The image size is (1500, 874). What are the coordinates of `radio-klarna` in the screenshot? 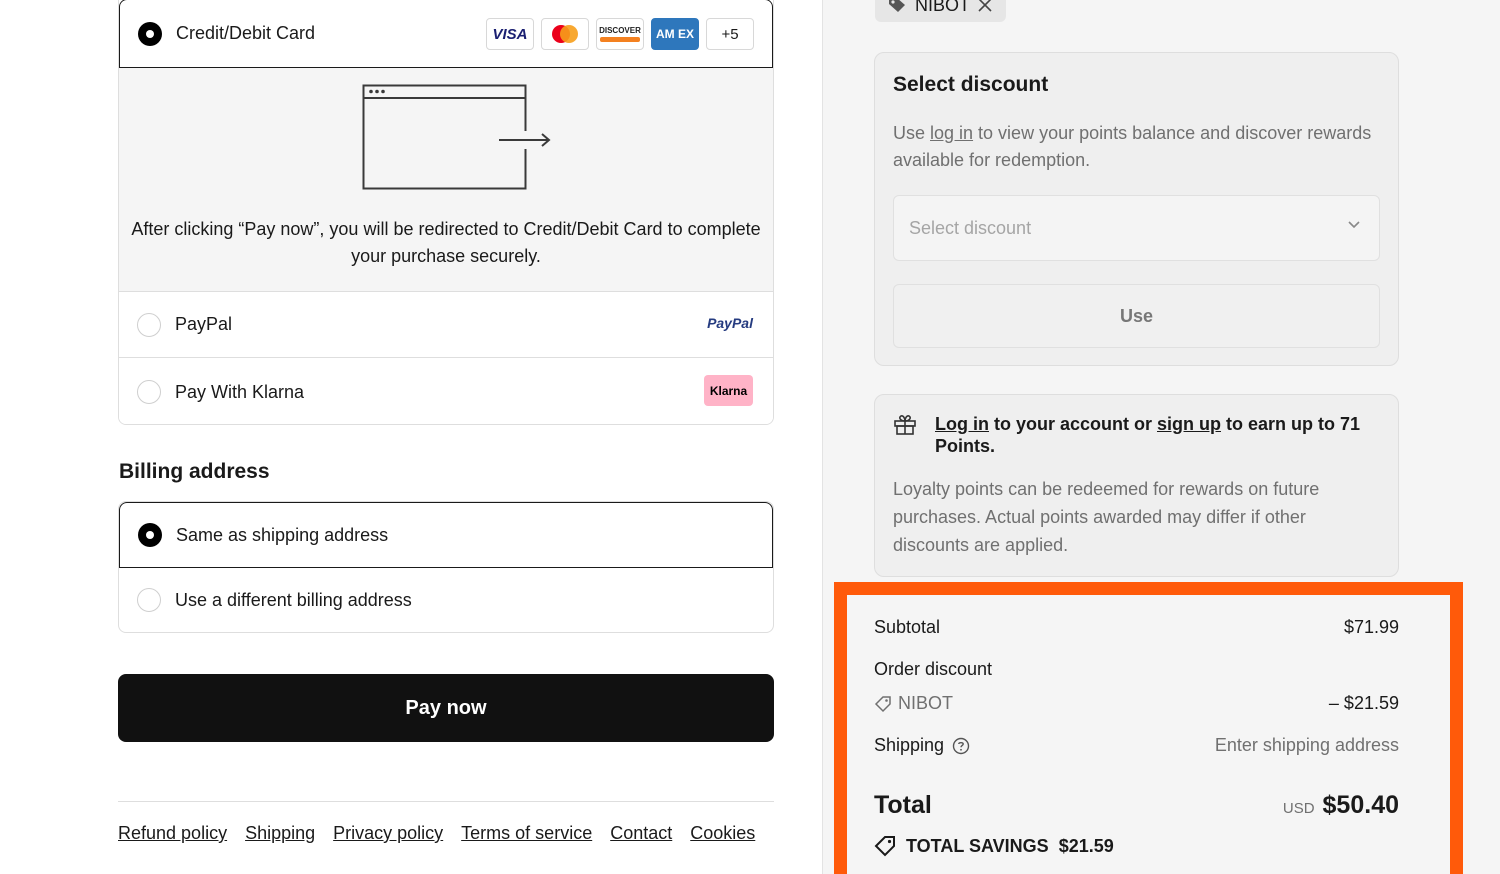 It's located at (149, 392).